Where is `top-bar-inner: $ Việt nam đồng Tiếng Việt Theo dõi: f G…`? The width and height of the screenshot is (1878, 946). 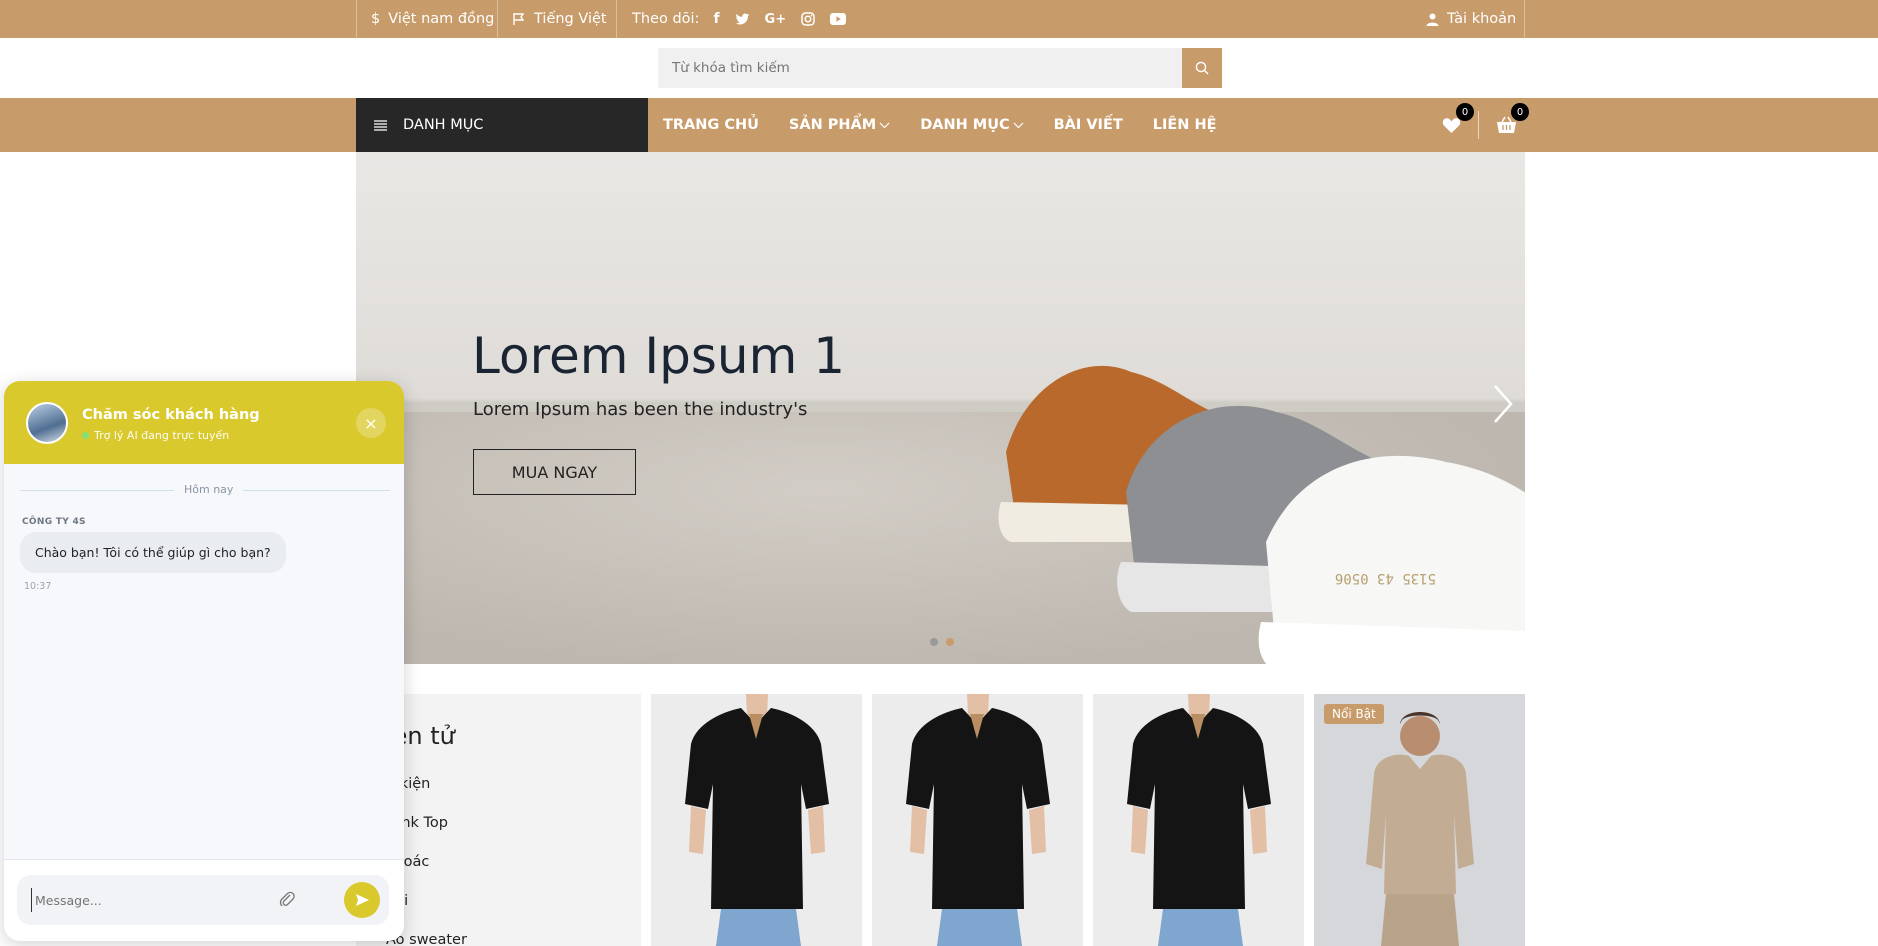 top-bar-inner: $ Việt nam đồng Tiếng Việt Theo dõi: f G… is located at coordinates (940, 19).